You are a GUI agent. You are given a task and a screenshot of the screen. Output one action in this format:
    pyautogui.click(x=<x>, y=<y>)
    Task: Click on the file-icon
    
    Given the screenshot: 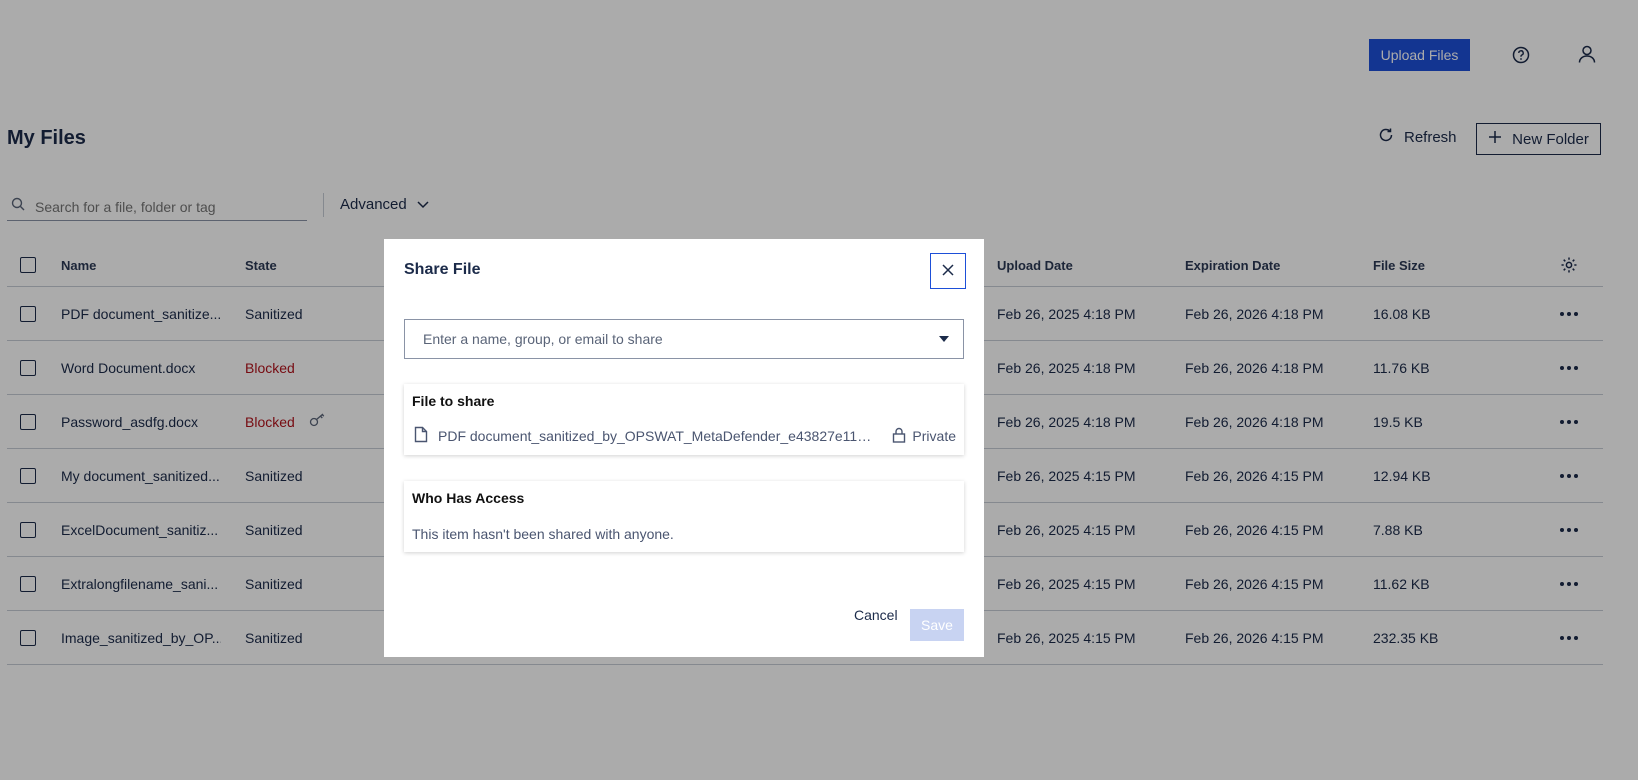 What is the action you would take?
    pyautogui.click(x=421, y=436)
    